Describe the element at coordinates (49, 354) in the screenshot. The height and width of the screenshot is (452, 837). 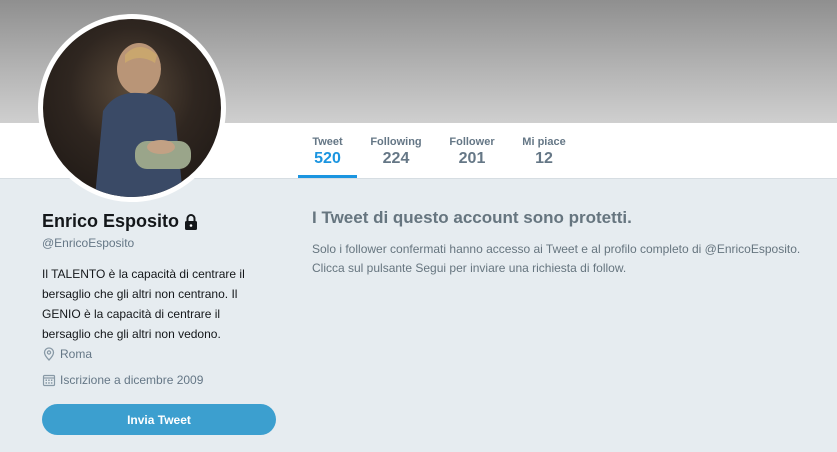
I see `location-pin-icon` at that location.